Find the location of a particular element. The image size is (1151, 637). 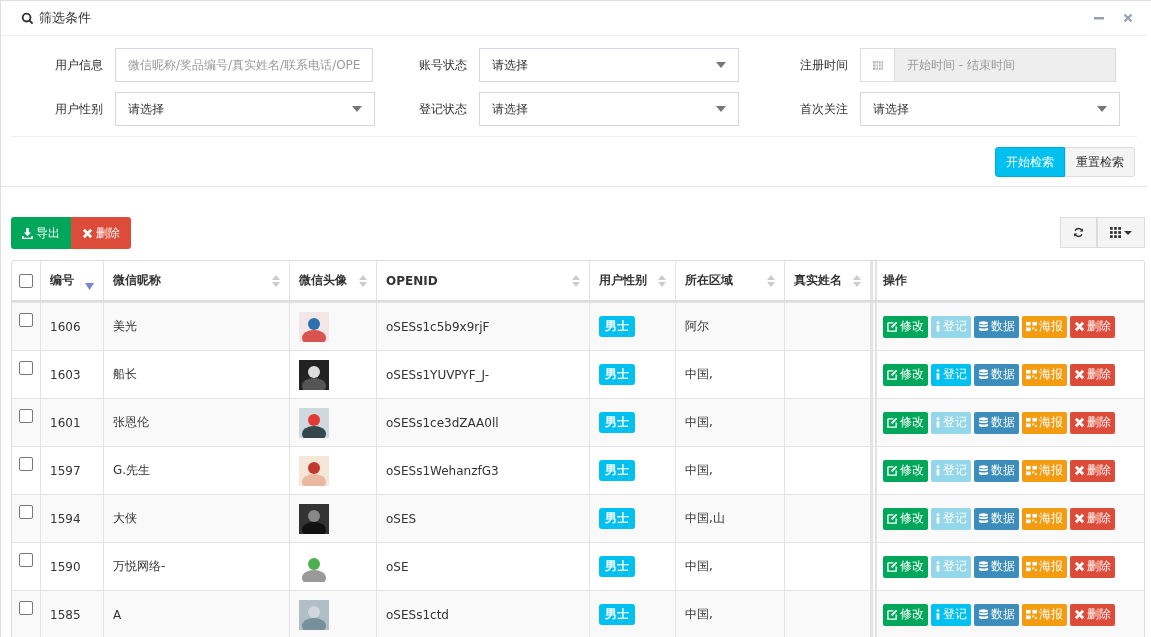

field-label: 注册时间 is located at coordinates (824, 65).